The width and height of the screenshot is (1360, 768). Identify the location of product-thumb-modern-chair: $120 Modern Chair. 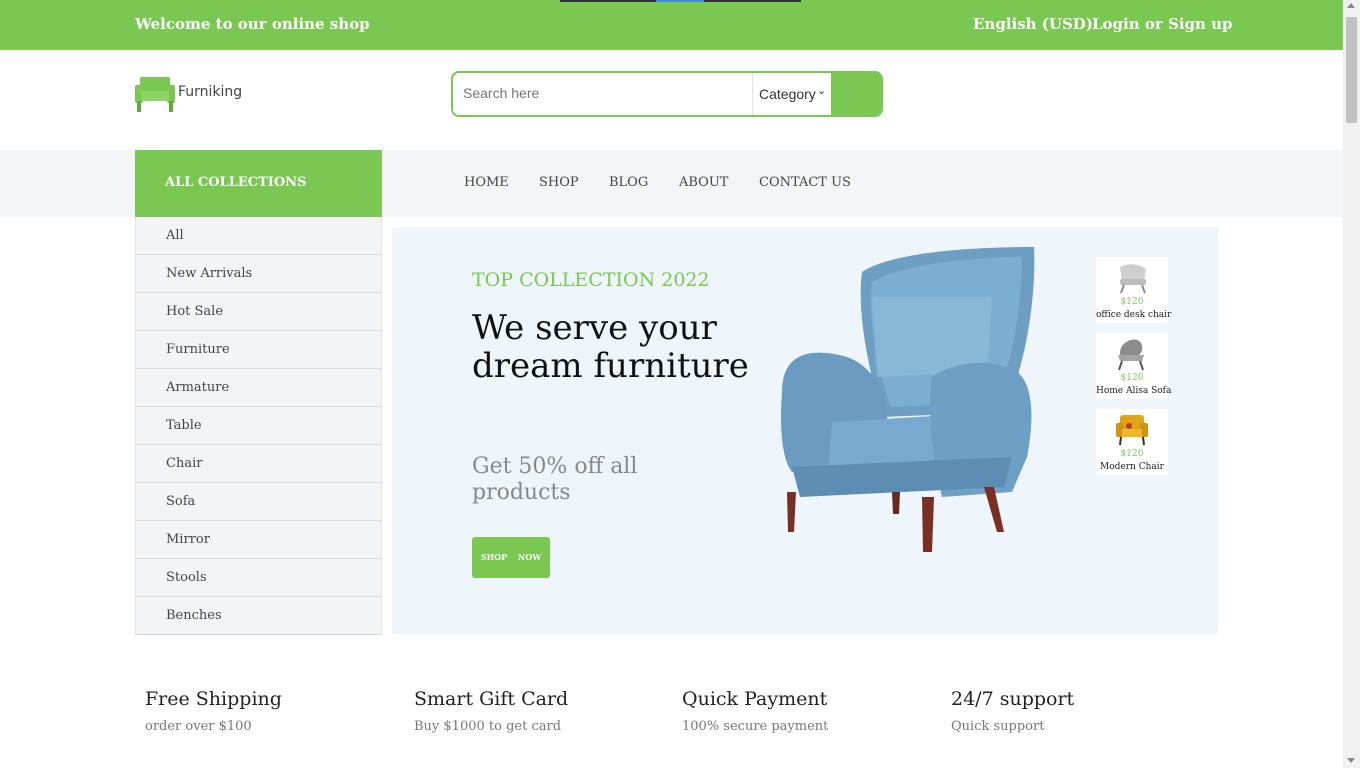
(1132, 442).